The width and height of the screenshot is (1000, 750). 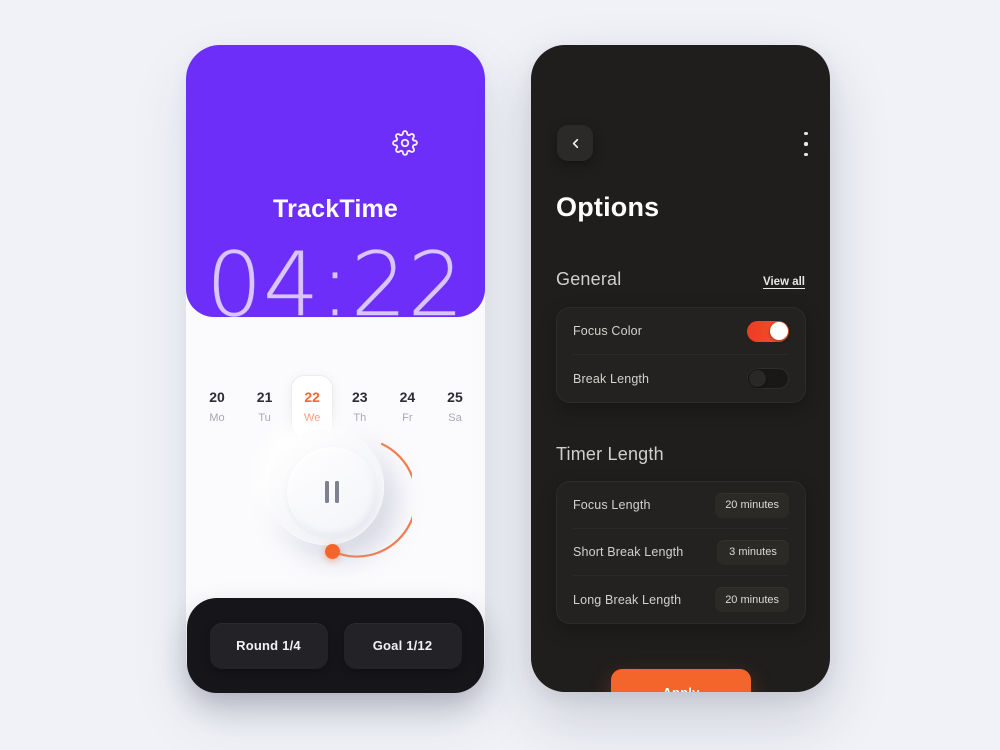 What do you see at coordinates (681, 680) in the screenshot?
I see `apply-button: Apply` at bounding box center [681, 680].